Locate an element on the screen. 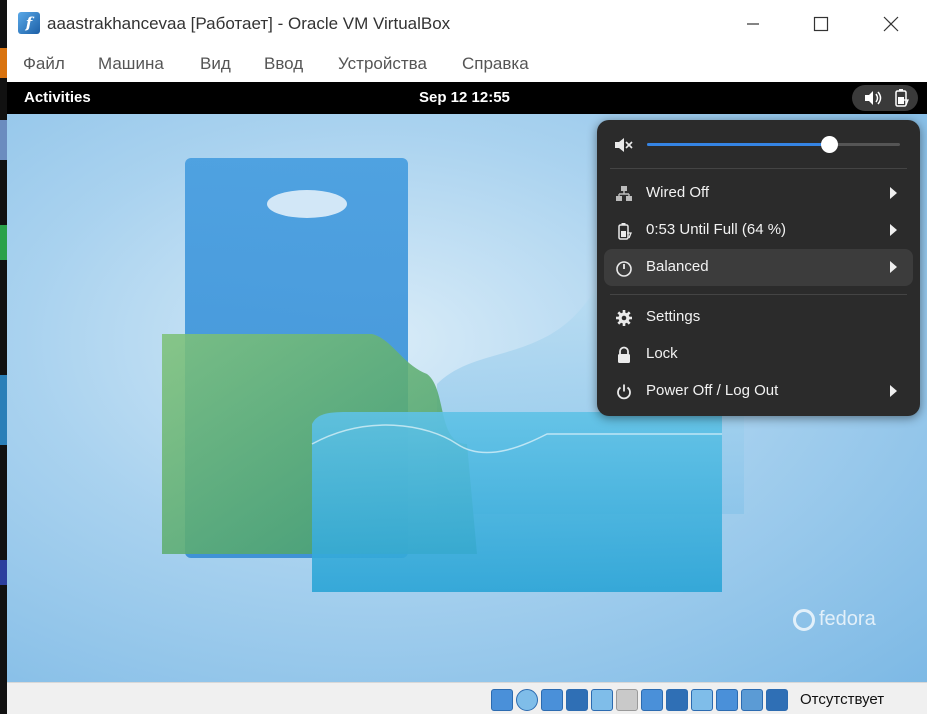 This screenshot has height=714, width=927. close-icon is located at coordinates (891, 24).